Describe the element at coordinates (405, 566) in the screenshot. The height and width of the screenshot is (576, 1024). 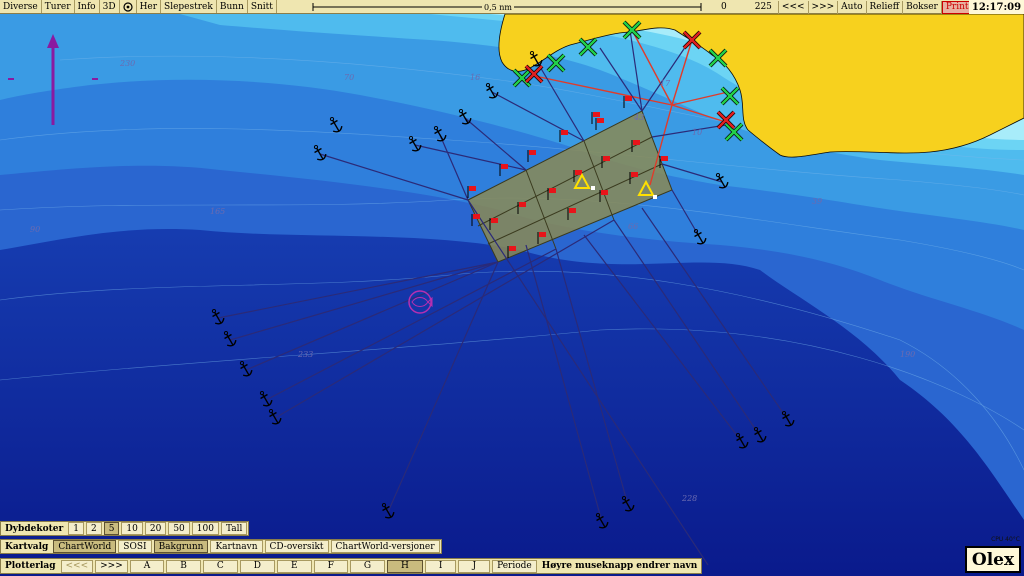
I see `plotterlag-layer-h: H` at that location.